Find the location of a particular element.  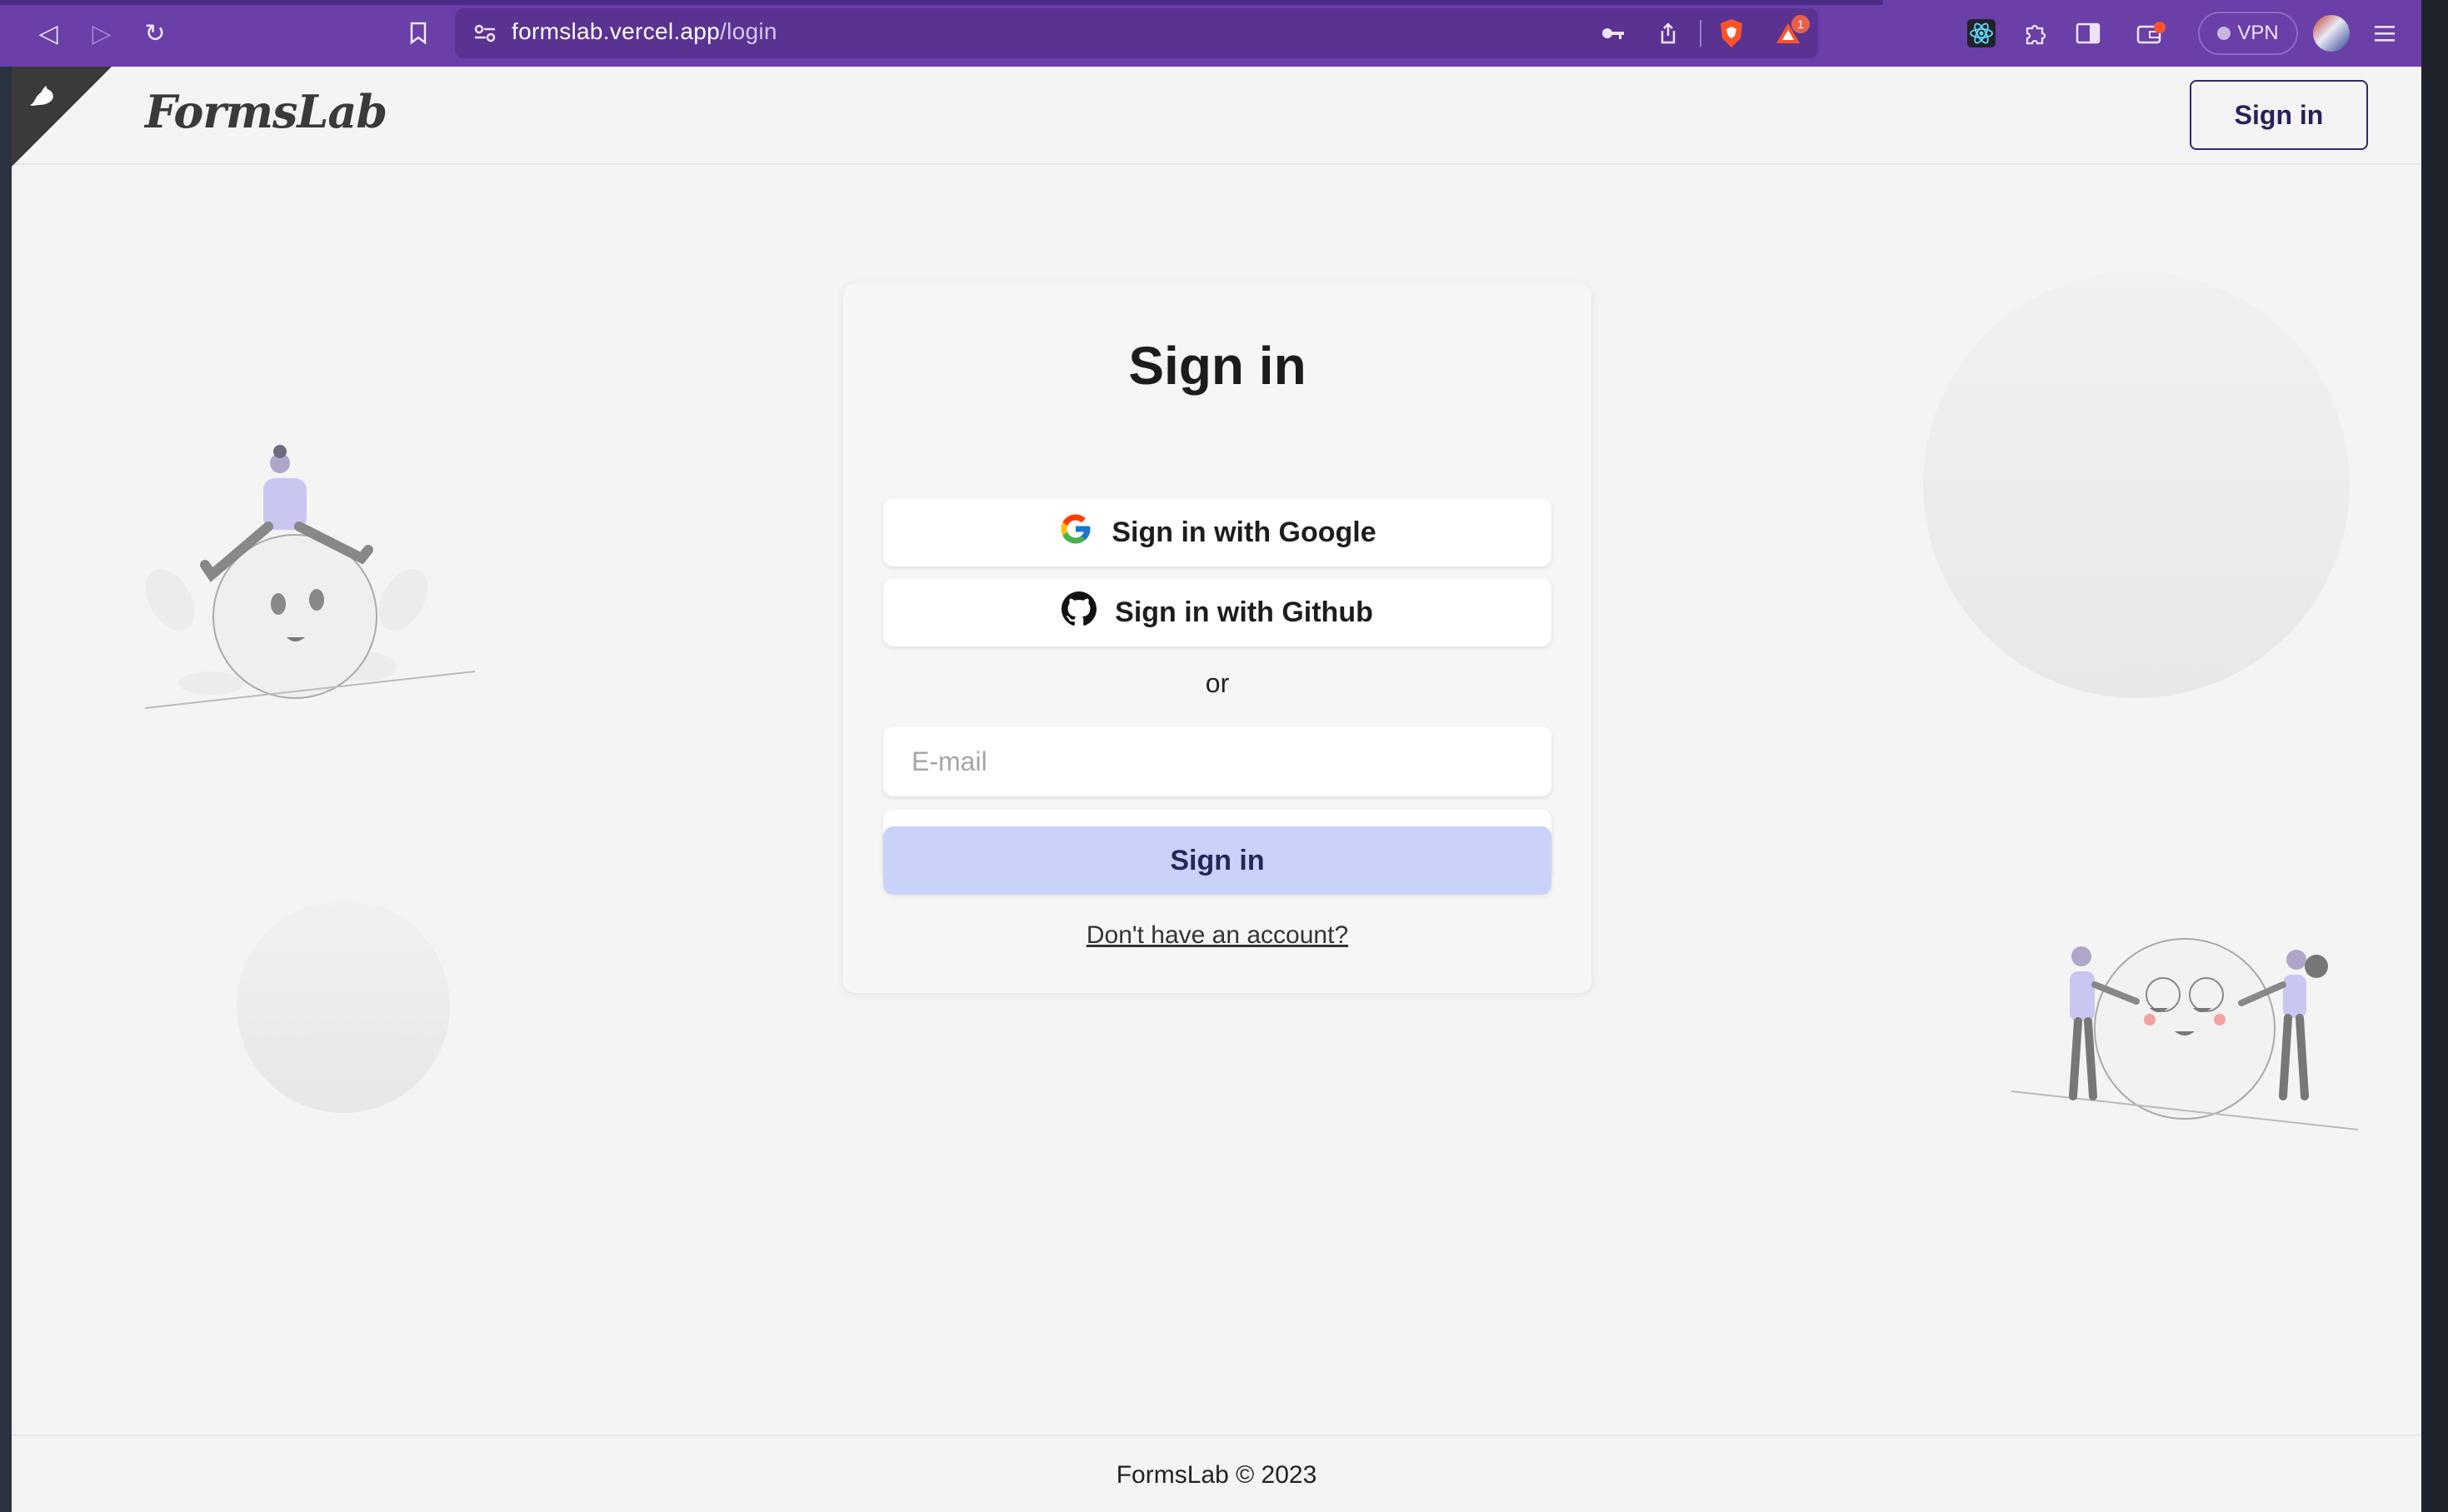

profile-avatar is located at coordinates (2331, 33).